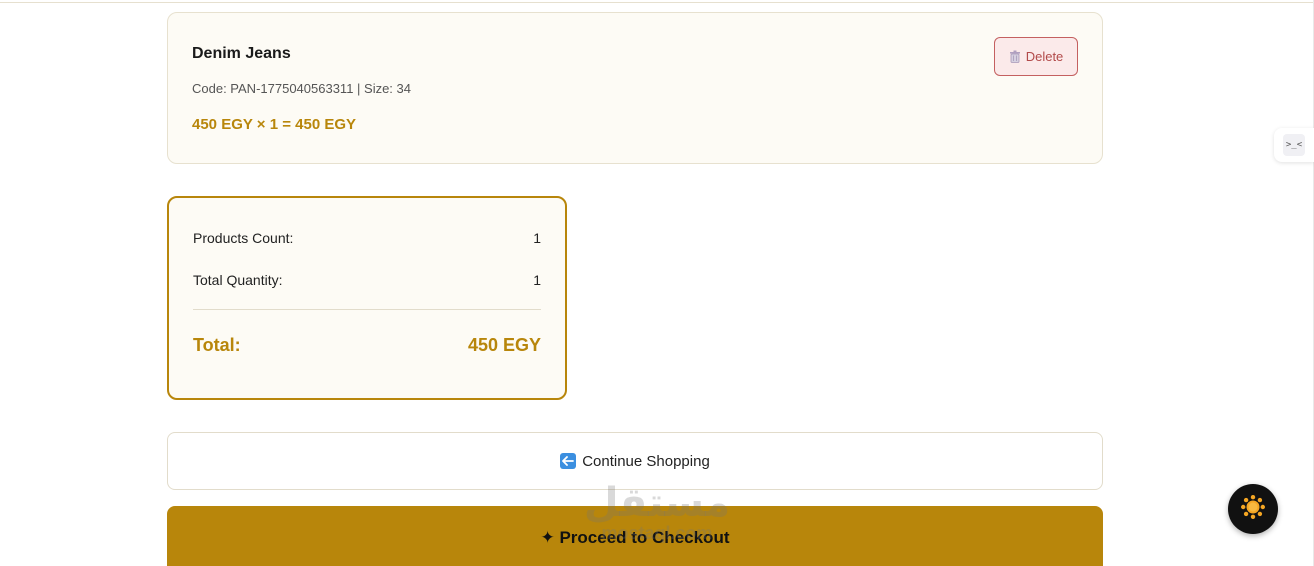 This screenshot has height=566, width=1314. I want to click on product-price-line: 450 EGY × 1 = 450 EGY, so click(274, 124).